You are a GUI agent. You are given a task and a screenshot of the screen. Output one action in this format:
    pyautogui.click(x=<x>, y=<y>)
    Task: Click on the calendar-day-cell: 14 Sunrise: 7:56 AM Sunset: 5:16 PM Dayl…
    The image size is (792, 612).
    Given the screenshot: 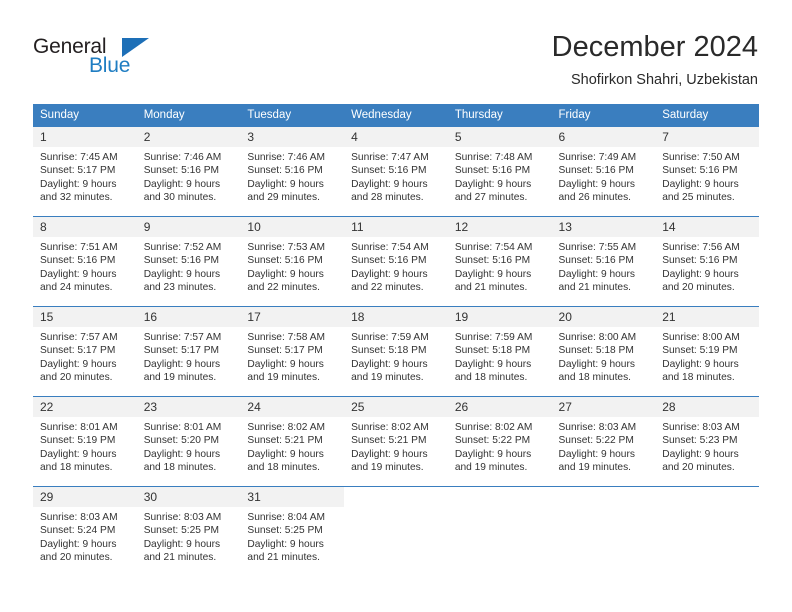 What is the action you would take?
    pyautogui.click(x=707, y=261)
    